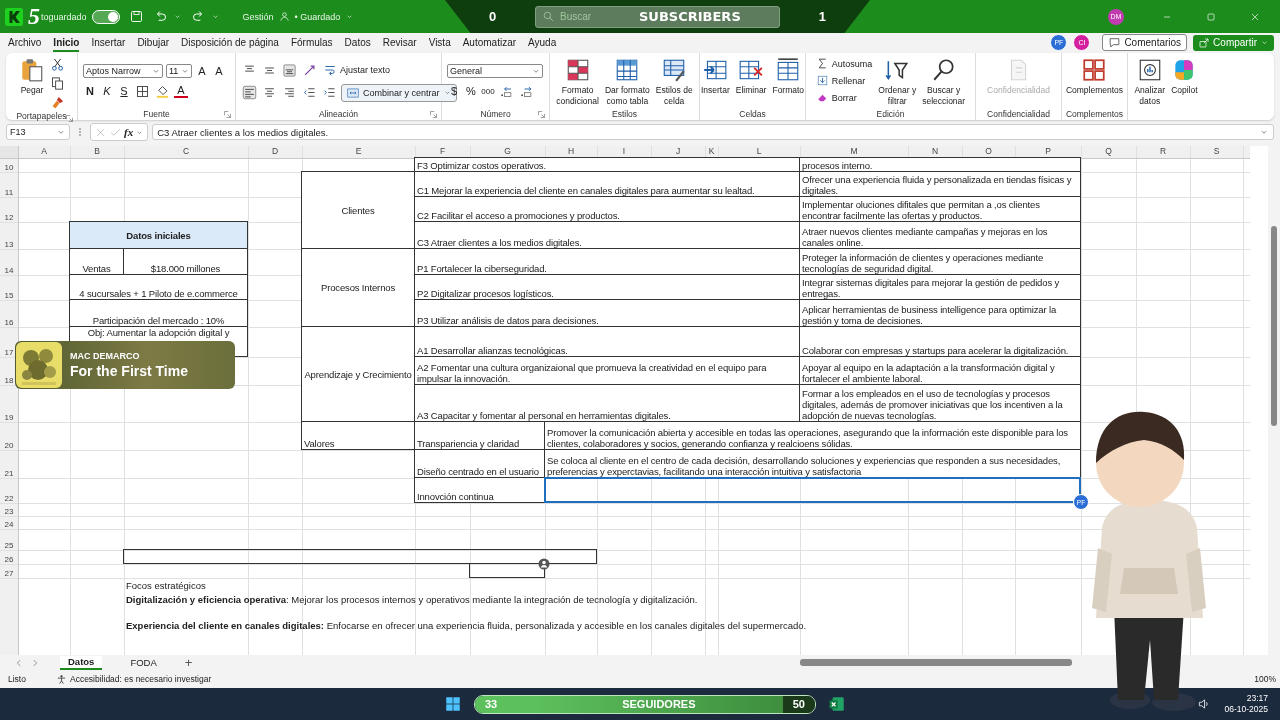 The height and width of the screenshot is (720, 1280). What do you see at coordinates (674, 82) in the screenshot?
I see `ribbon-button: Estilos de celda` at bounding box center [674, 82].